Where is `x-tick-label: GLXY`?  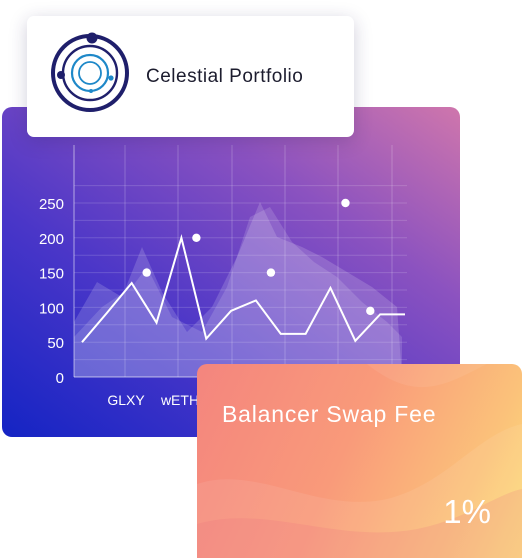 x-tick-label: GLXY is located at coordinates (126, 400).